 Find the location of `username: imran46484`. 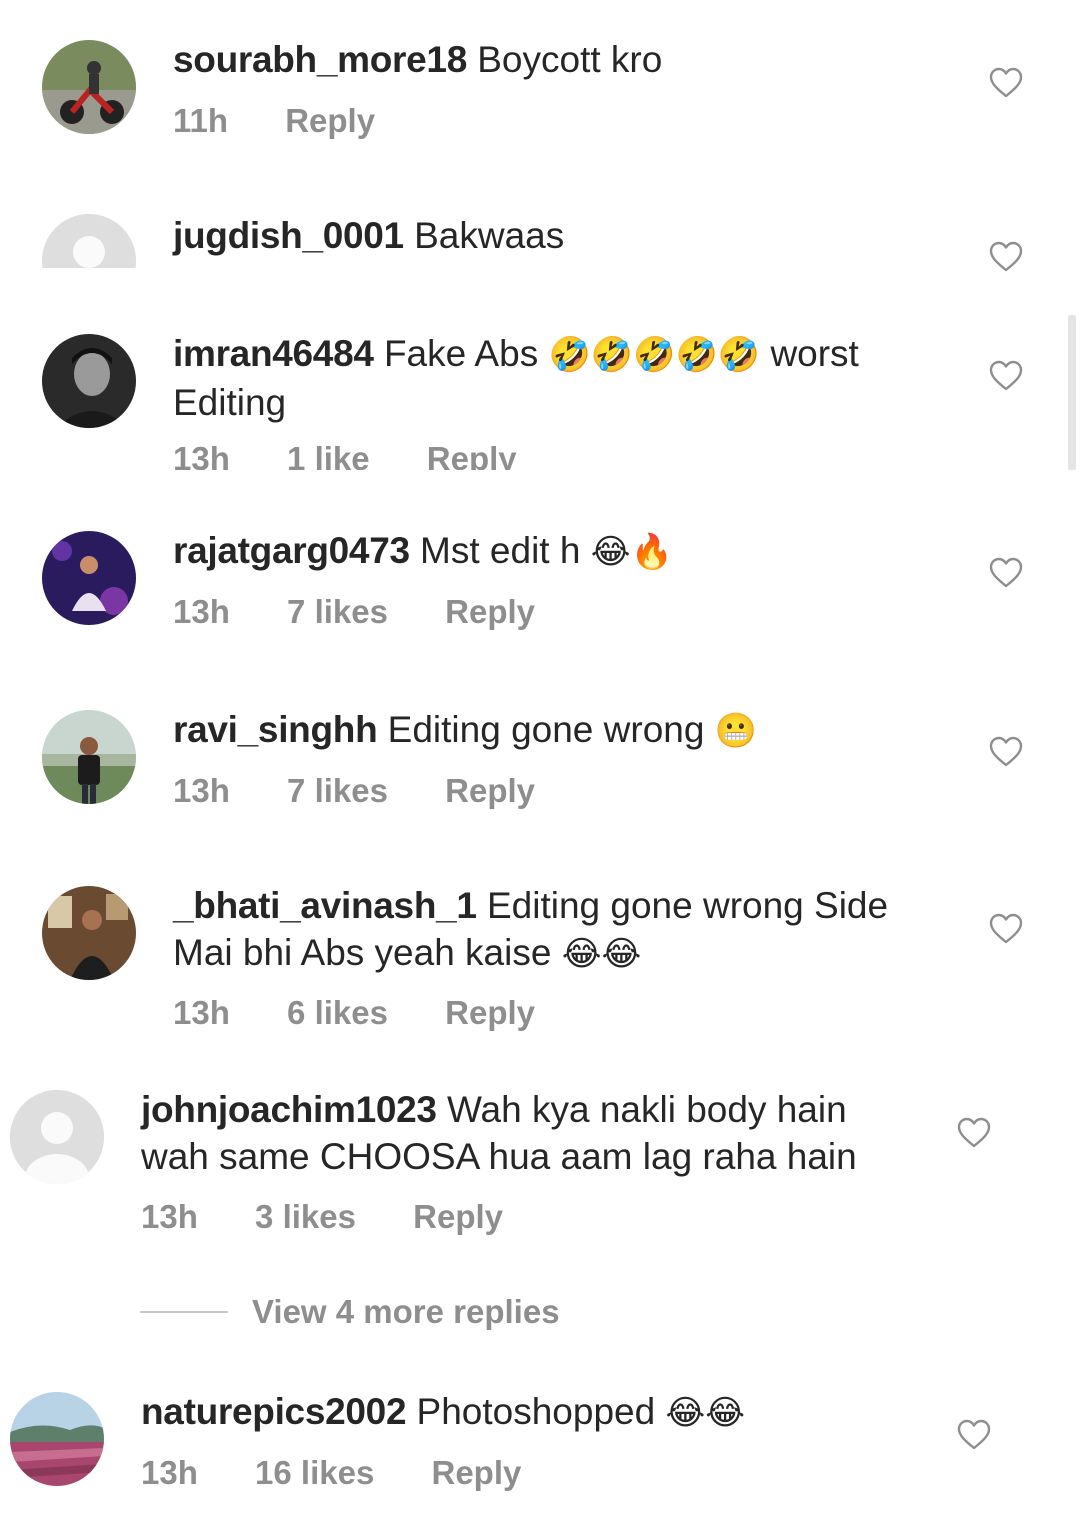

username: imran46484 is located at coordinates (273, 353).